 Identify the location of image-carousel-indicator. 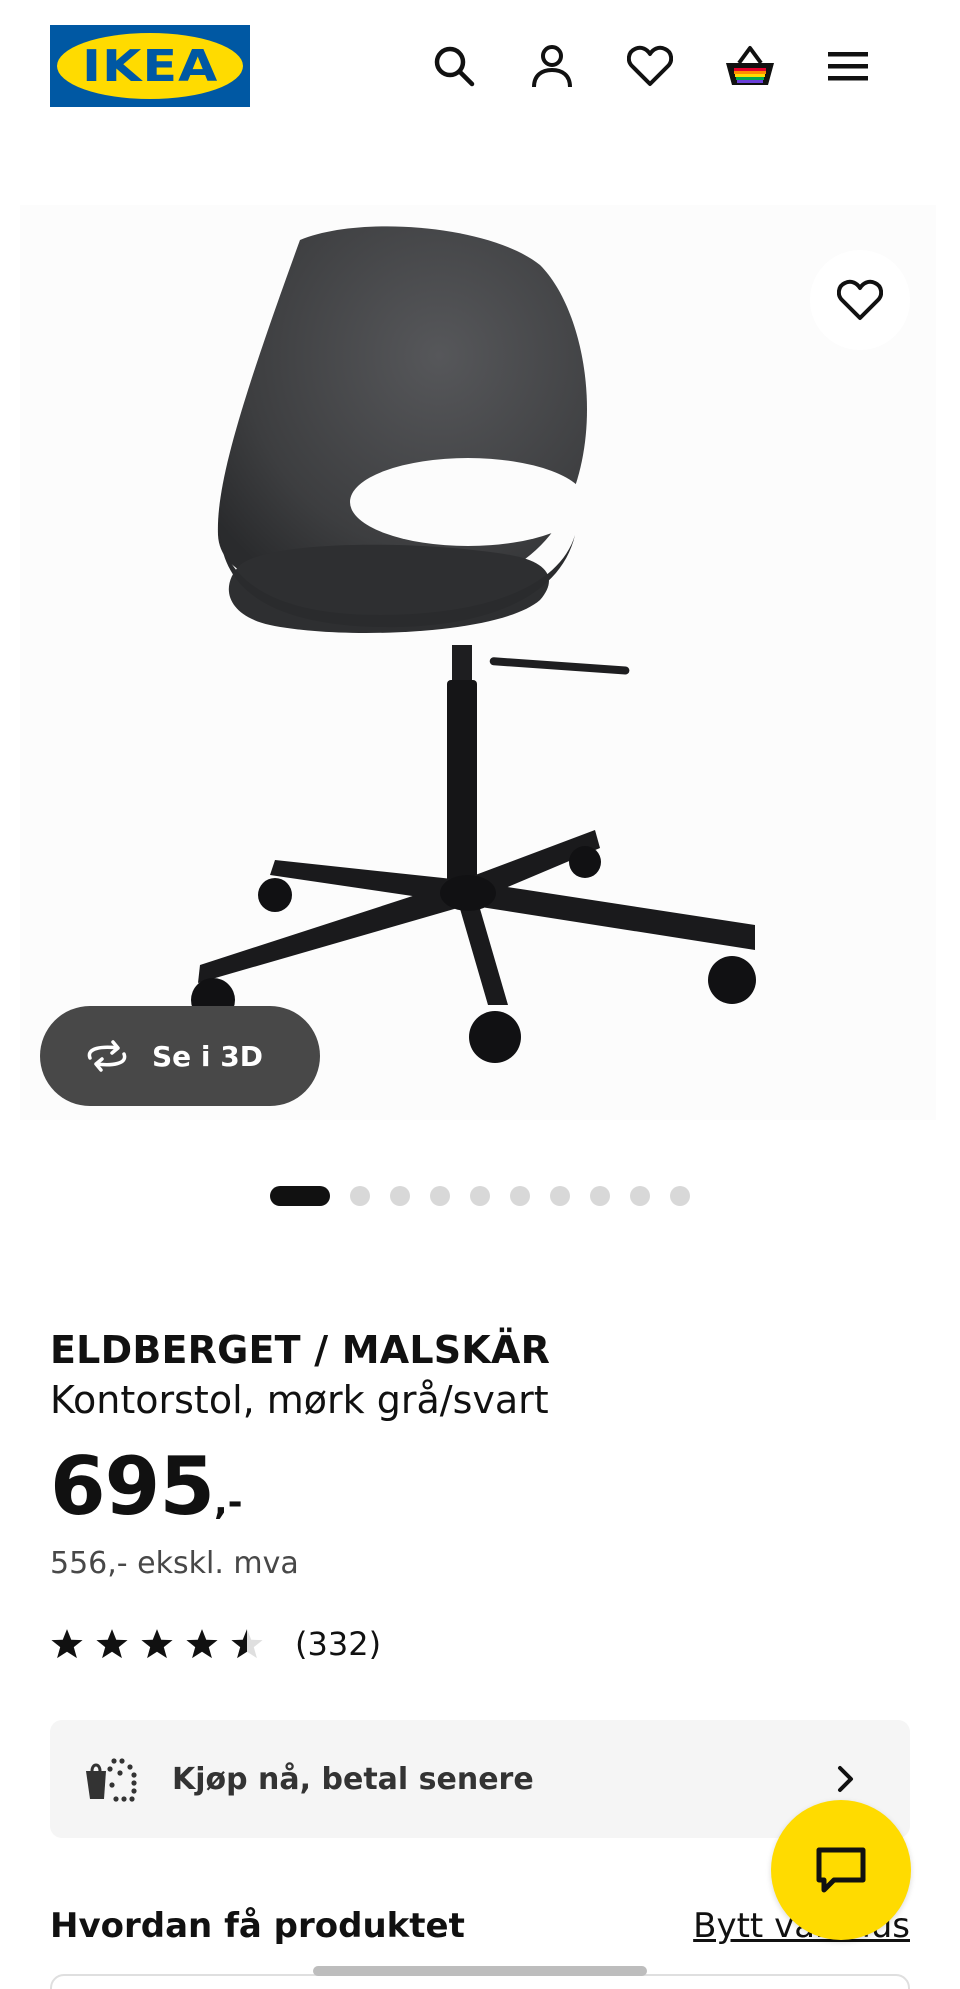
(490, 1196).